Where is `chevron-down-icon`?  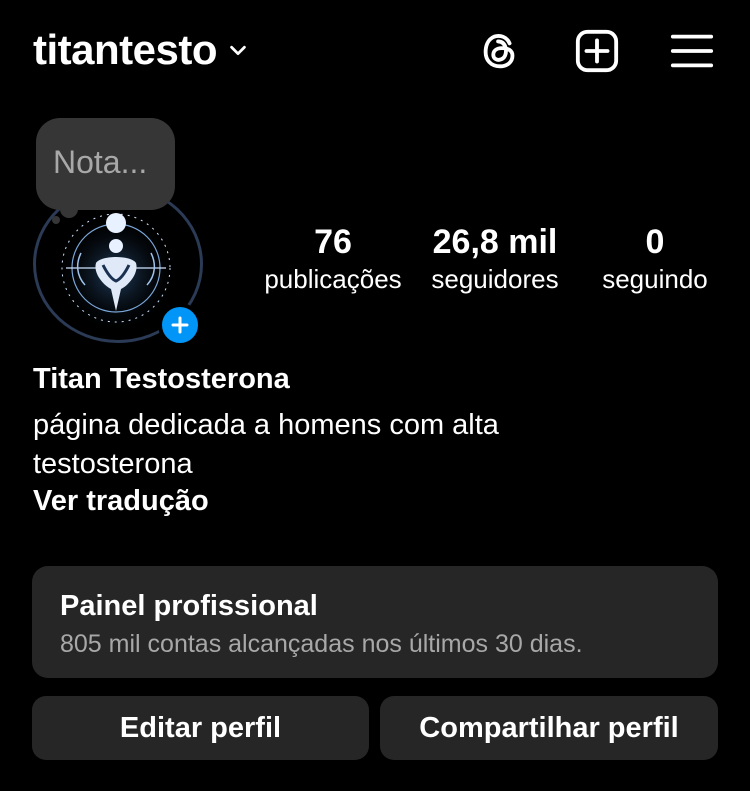
chevron-down-icon is located at coordinates (238, 50).